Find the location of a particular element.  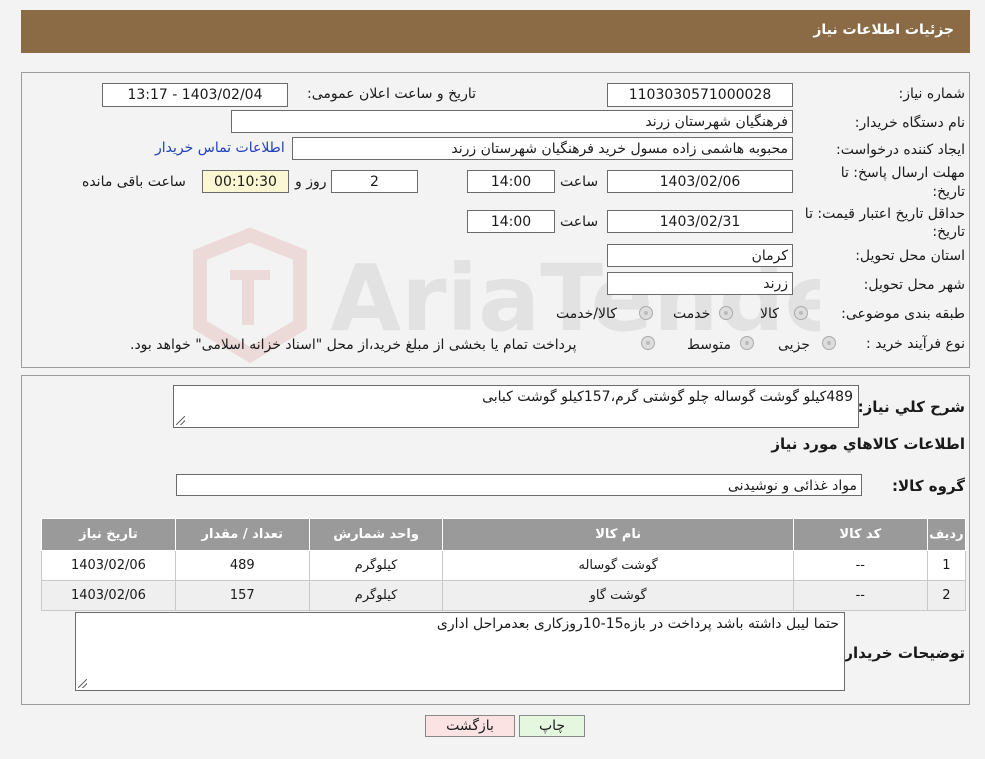

cell-row: 2 is located at coordinates (946, 595).